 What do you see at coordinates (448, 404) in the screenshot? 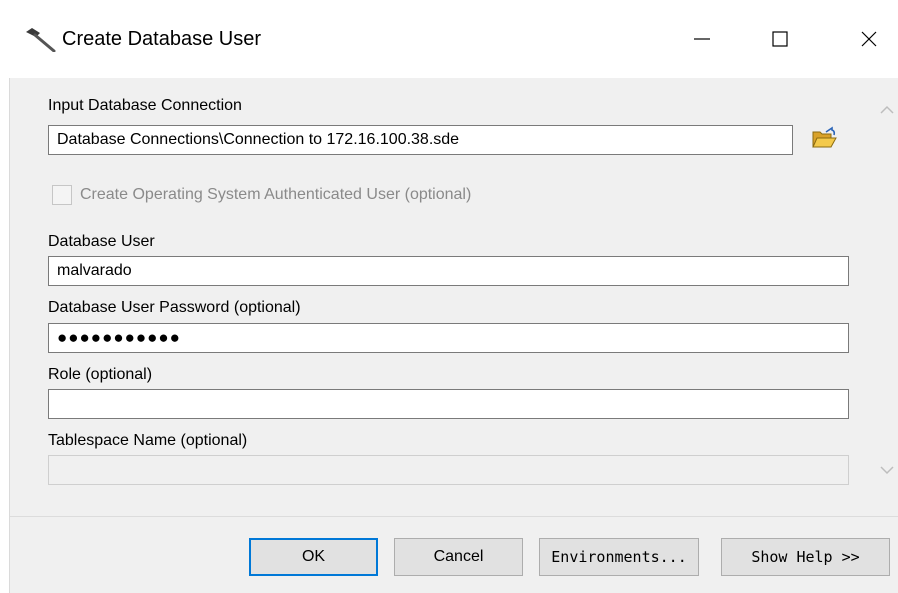
I see `role-field` at bounding box center [448, 404].